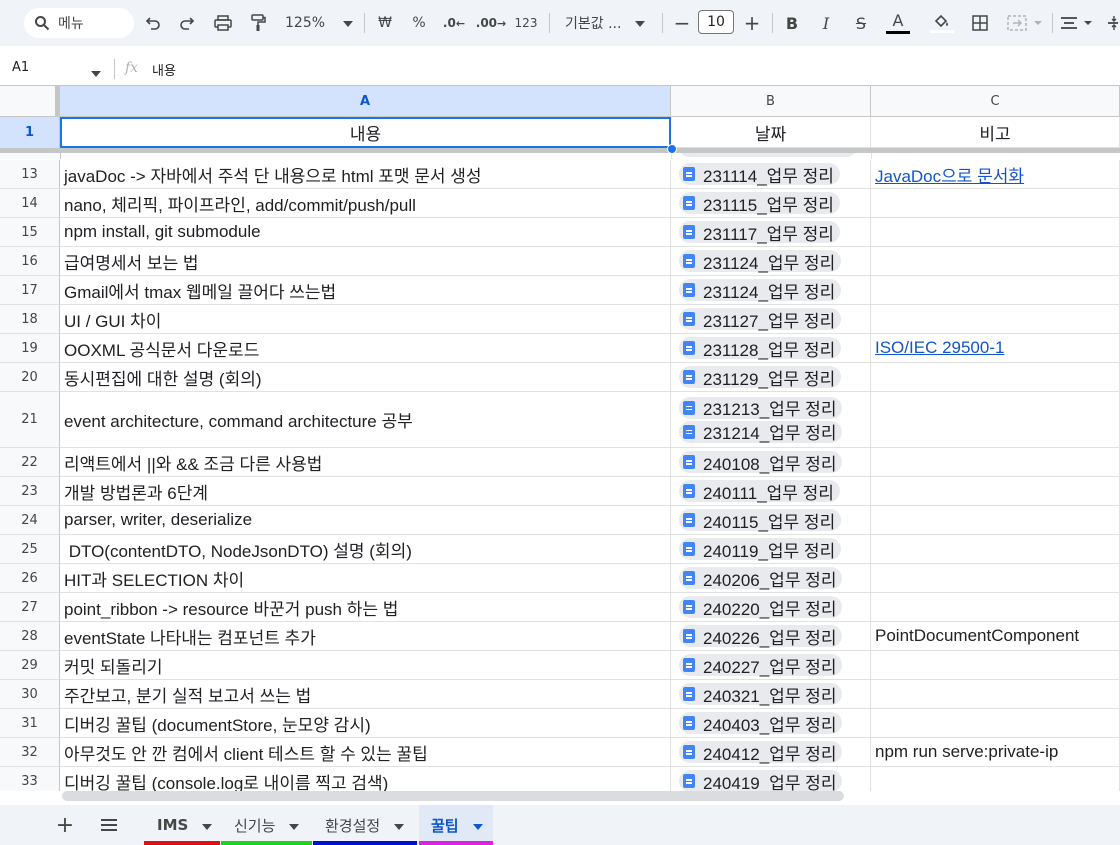 This screenshot has width=1120, height=845. Describe the element at coordinates (771, 377) in the screenshot. I see `cell-b: 231129_업무 정리` at that location.